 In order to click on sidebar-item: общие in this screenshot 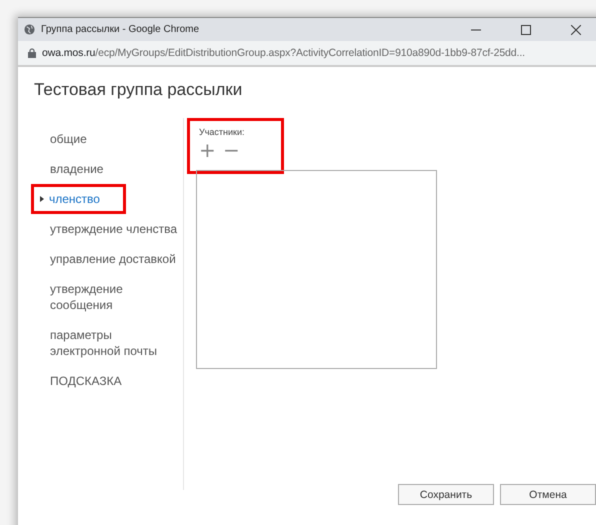, I will do `click(108, 139)`.